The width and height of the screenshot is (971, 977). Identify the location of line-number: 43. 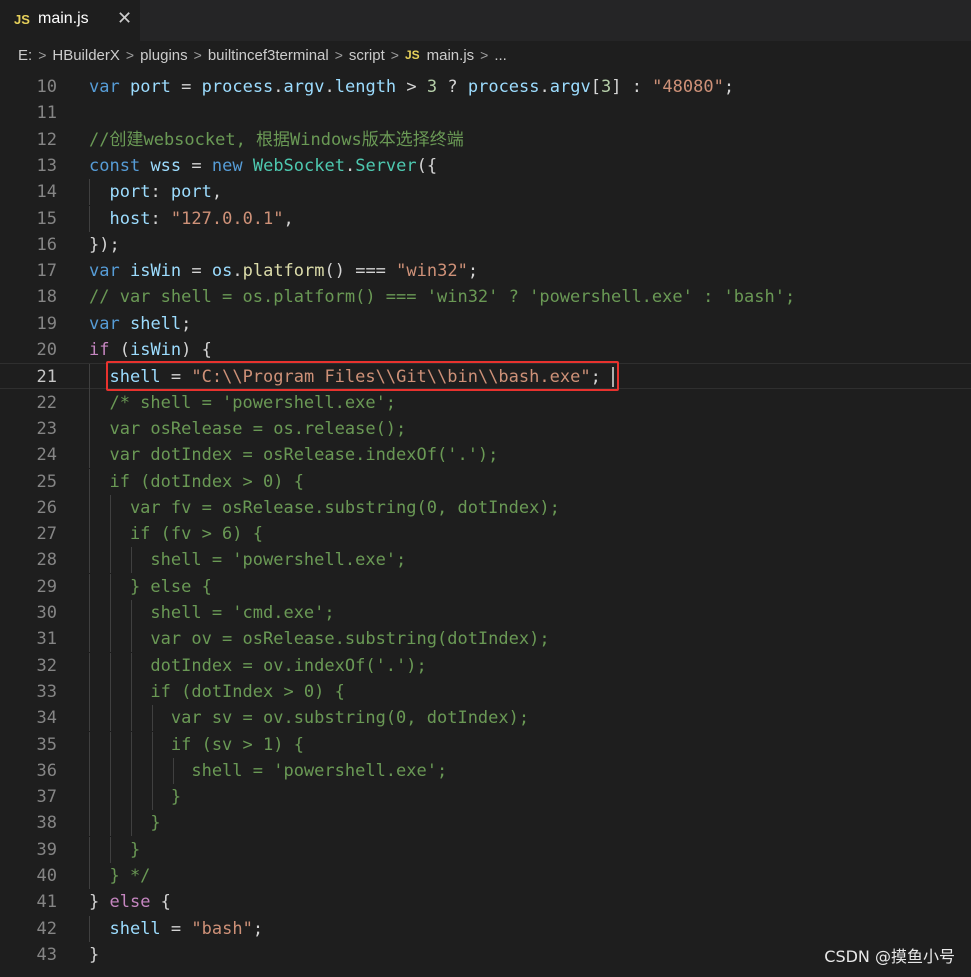
(46, 955).